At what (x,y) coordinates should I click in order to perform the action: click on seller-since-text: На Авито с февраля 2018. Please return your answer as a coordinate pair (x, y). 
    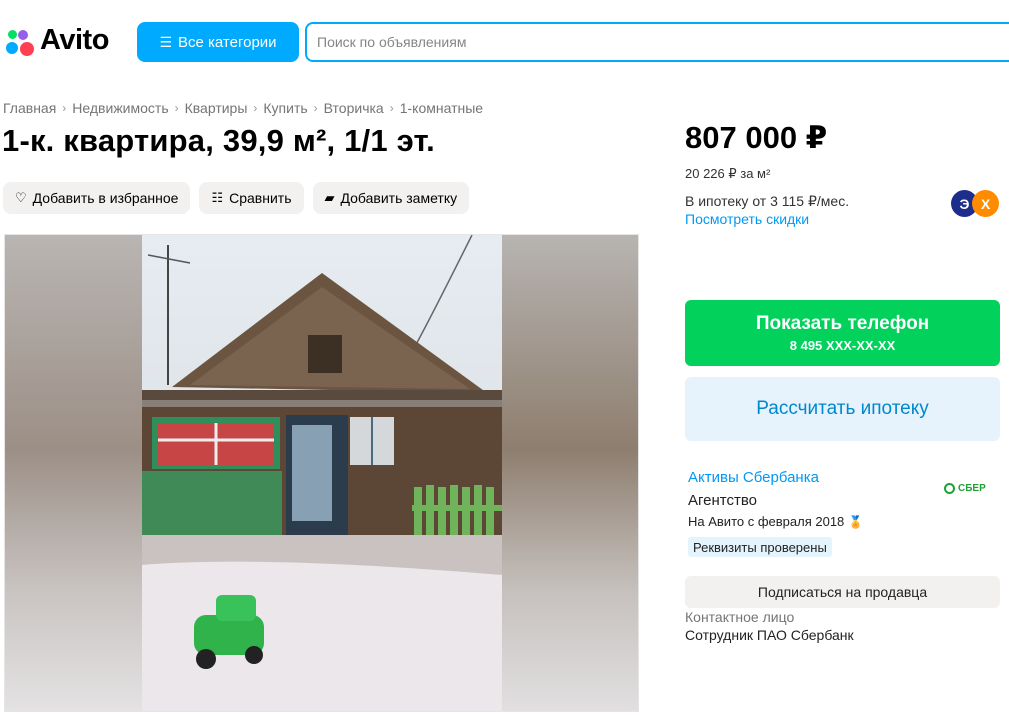
    Looking at the image, I should click on (766, 521).